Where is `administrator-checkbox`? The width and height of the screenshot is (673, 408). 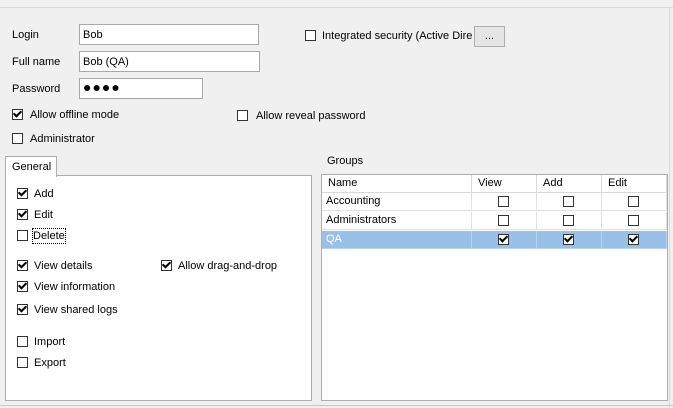
administrator-checkbox is located at coordinates (17, 138).